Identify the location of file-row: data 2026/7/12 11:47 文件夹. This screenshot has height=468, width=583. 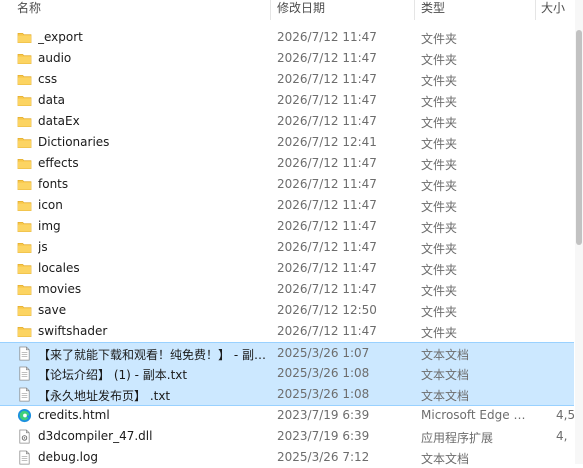
(287, 100).